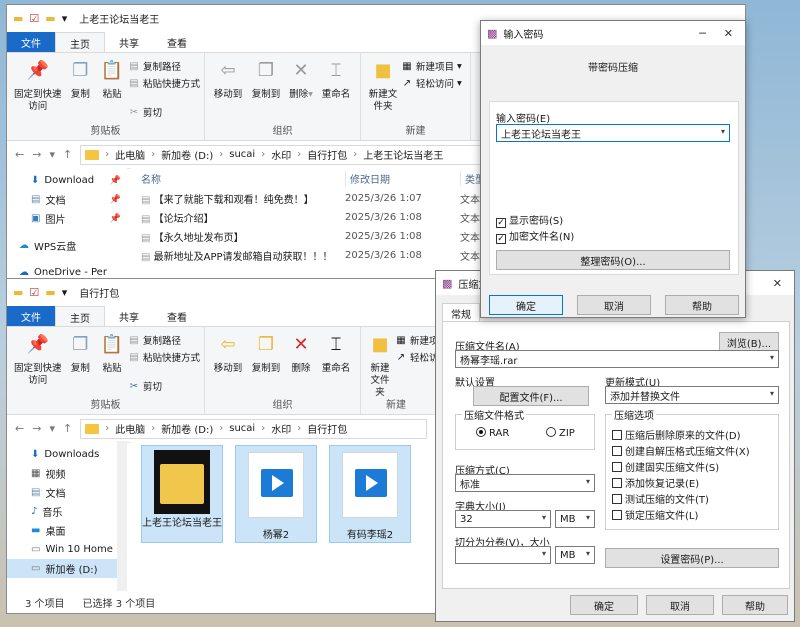  Describe the element at coordinates (67, 454) in the screenshot. I see `nav-item-downloads: ⬇ Downloads` at that location.